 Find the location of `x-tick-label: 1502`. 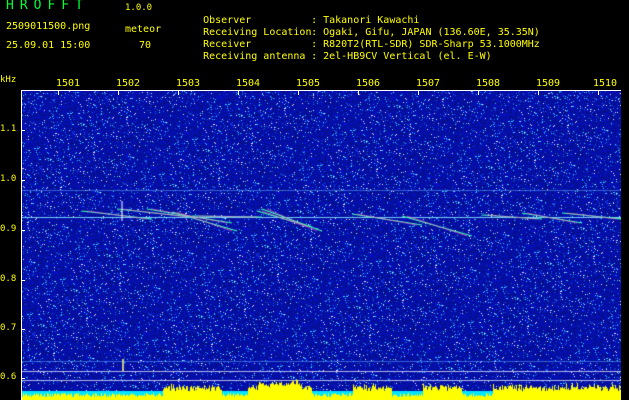

x-tick-label: 1502 is located at coordinates (128, 83).